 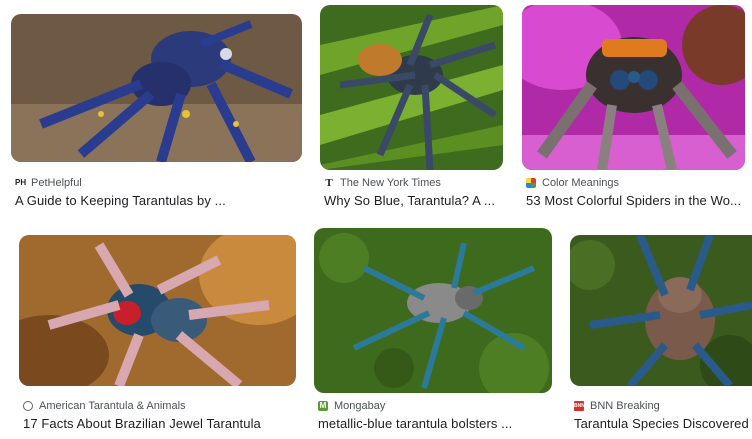 I want to click on source-name: The New York Times, so click(x=390, y=183).